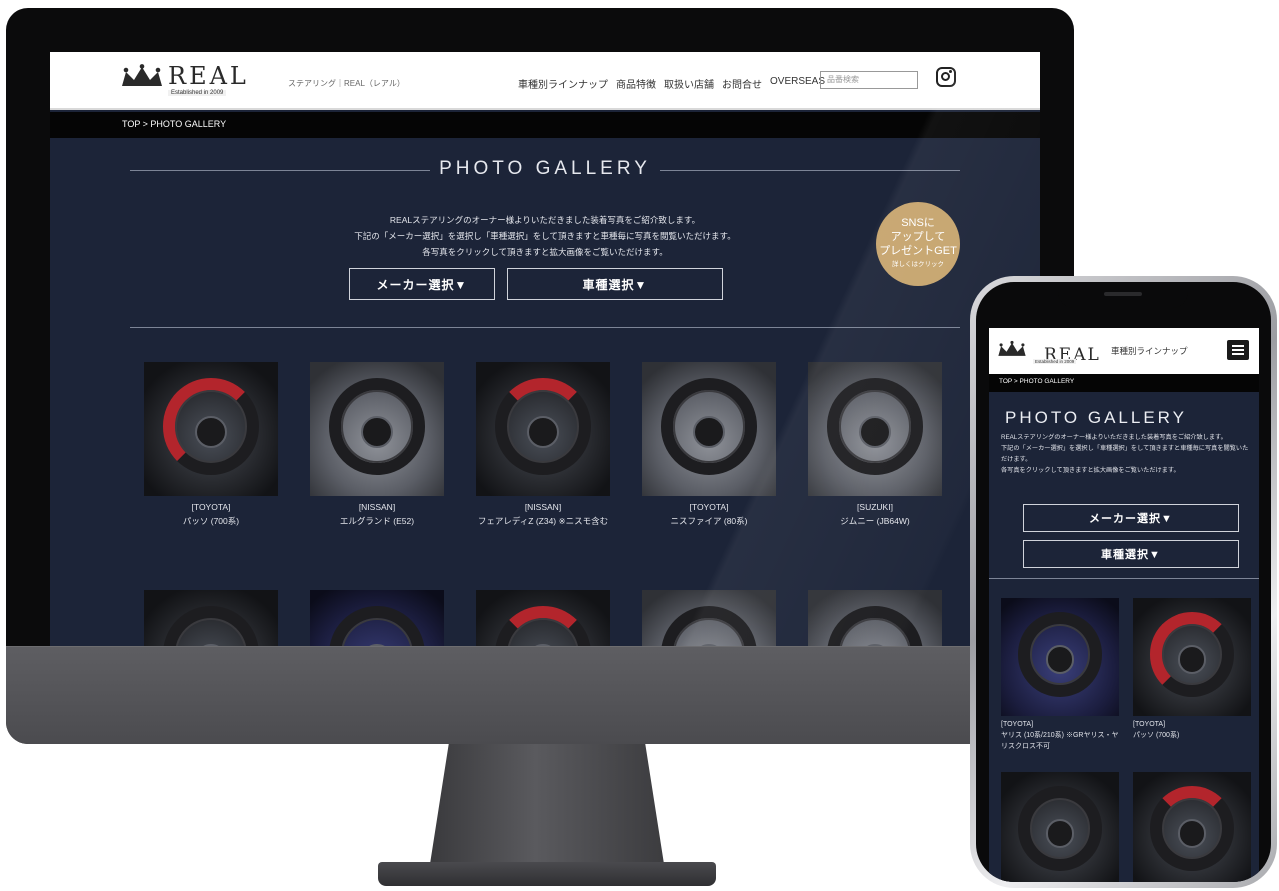 The width and height of the screenshot is (1279, 891). What do you see at coordinates (1124, 383) in the screenshot?
I see `mobile-breadcrumb-bar: TOP > PHOTO GALLERY` at bounding box center [1124, 383].